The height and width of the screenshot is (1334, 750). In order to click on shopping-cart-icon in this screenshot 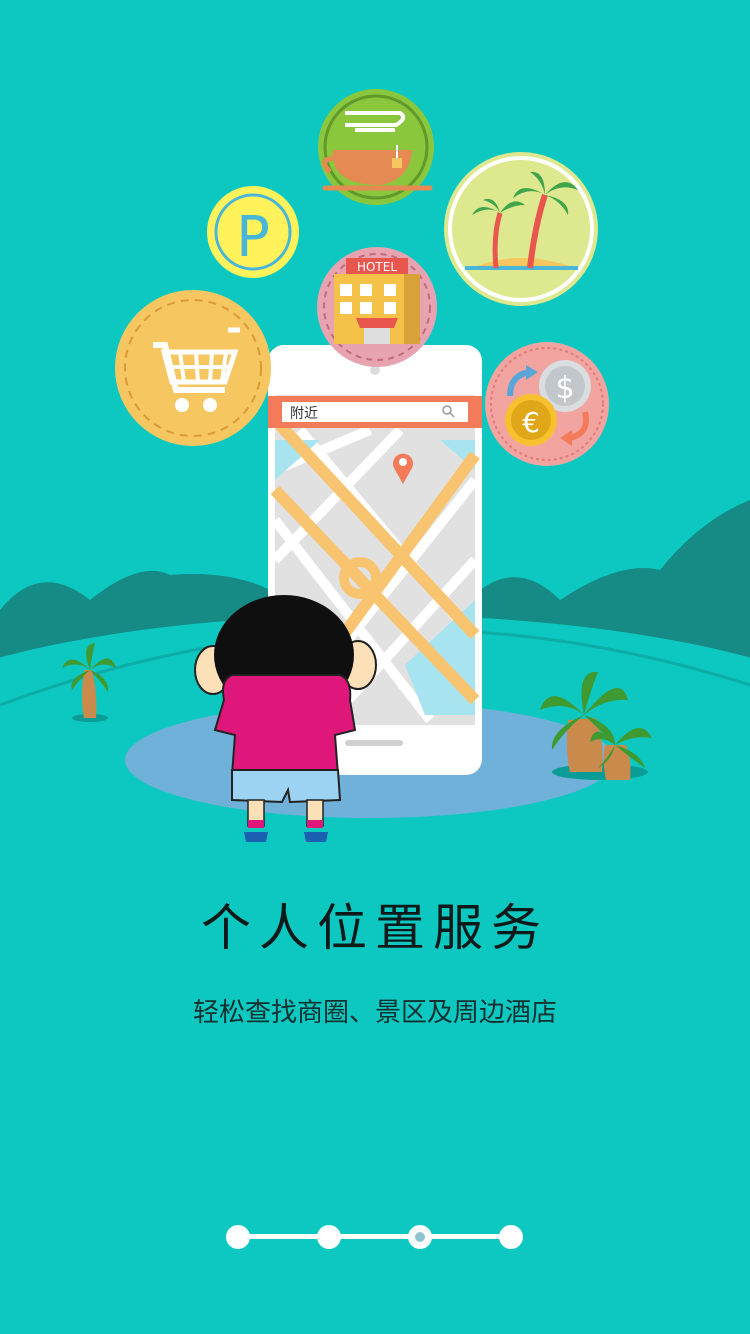, I will do `click(193, 368)`.